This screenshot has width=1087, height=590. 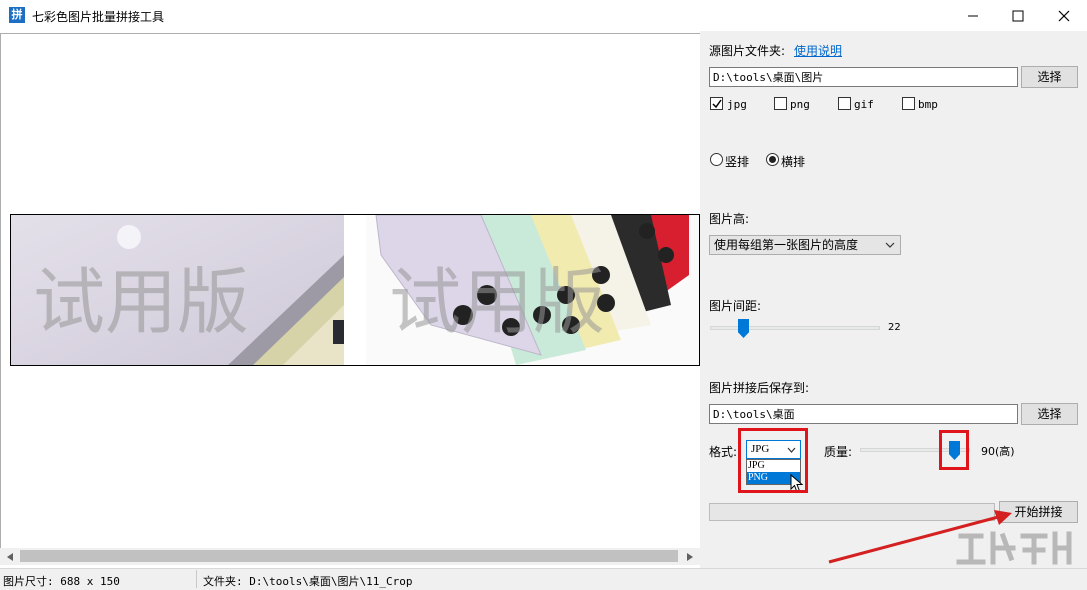 What do you see at coordinates (838, 452) in the screenshot?
I see `quality-label: 质量:` at bounding box center [838, 452].